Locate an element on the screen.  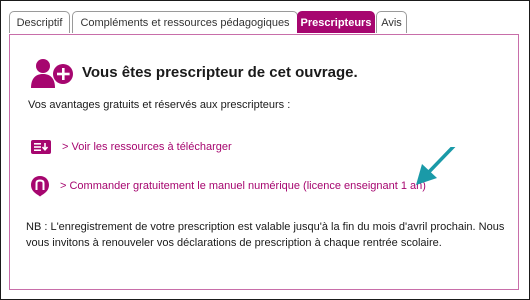
tab-avis: Avis is located at coordinates (391, 22).